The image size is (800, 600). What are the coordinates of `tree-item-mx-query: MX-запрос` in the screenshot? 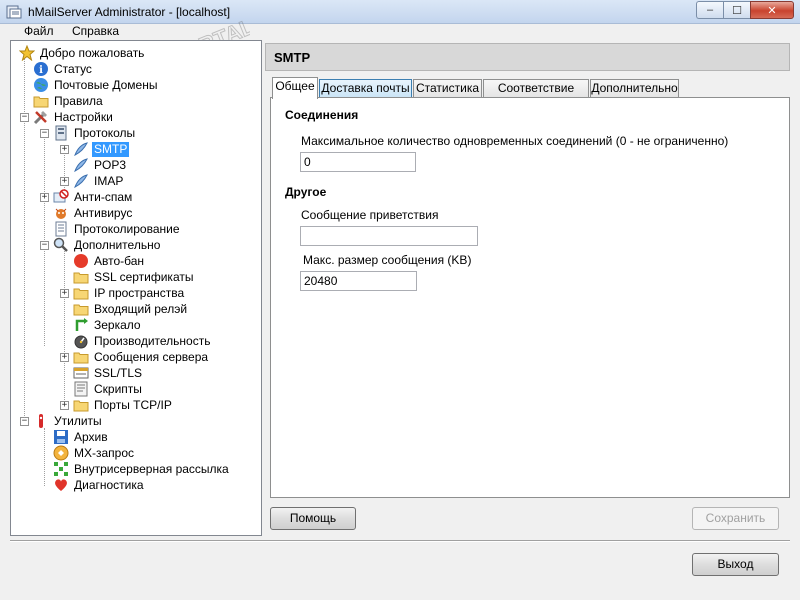 It's located at (94, 453).